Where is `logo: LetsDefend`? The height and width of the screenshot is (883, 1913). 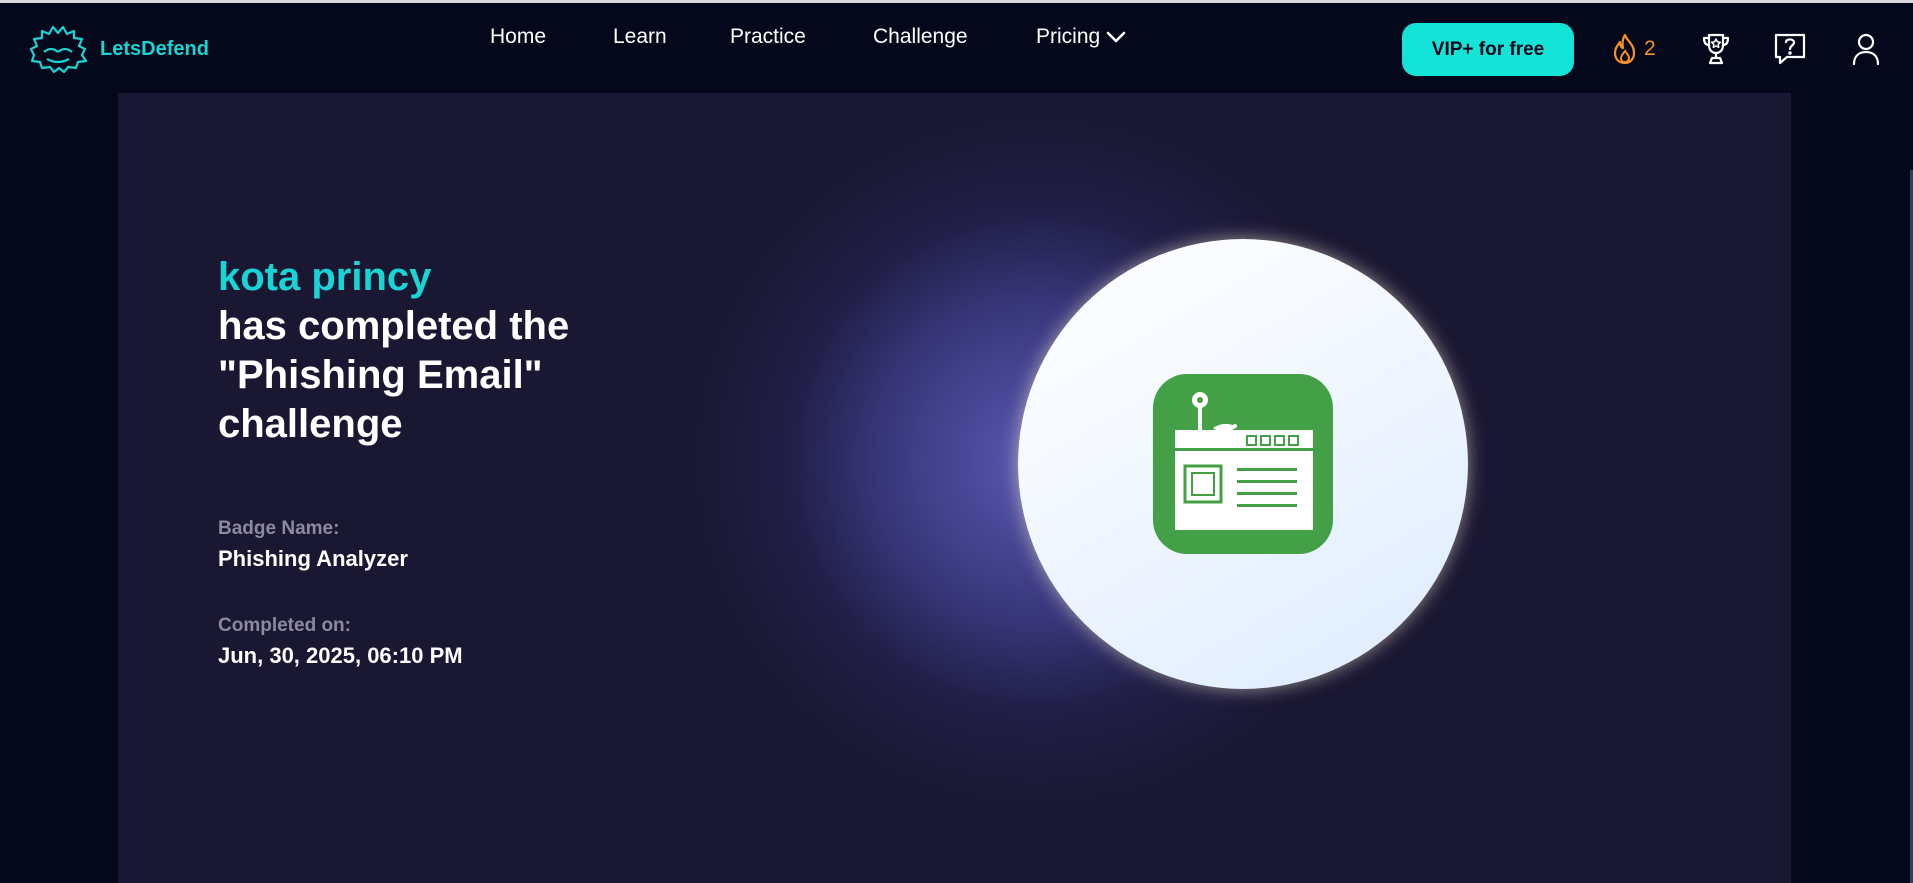
logo: LetsDefend is located at coordinates (118, 49).